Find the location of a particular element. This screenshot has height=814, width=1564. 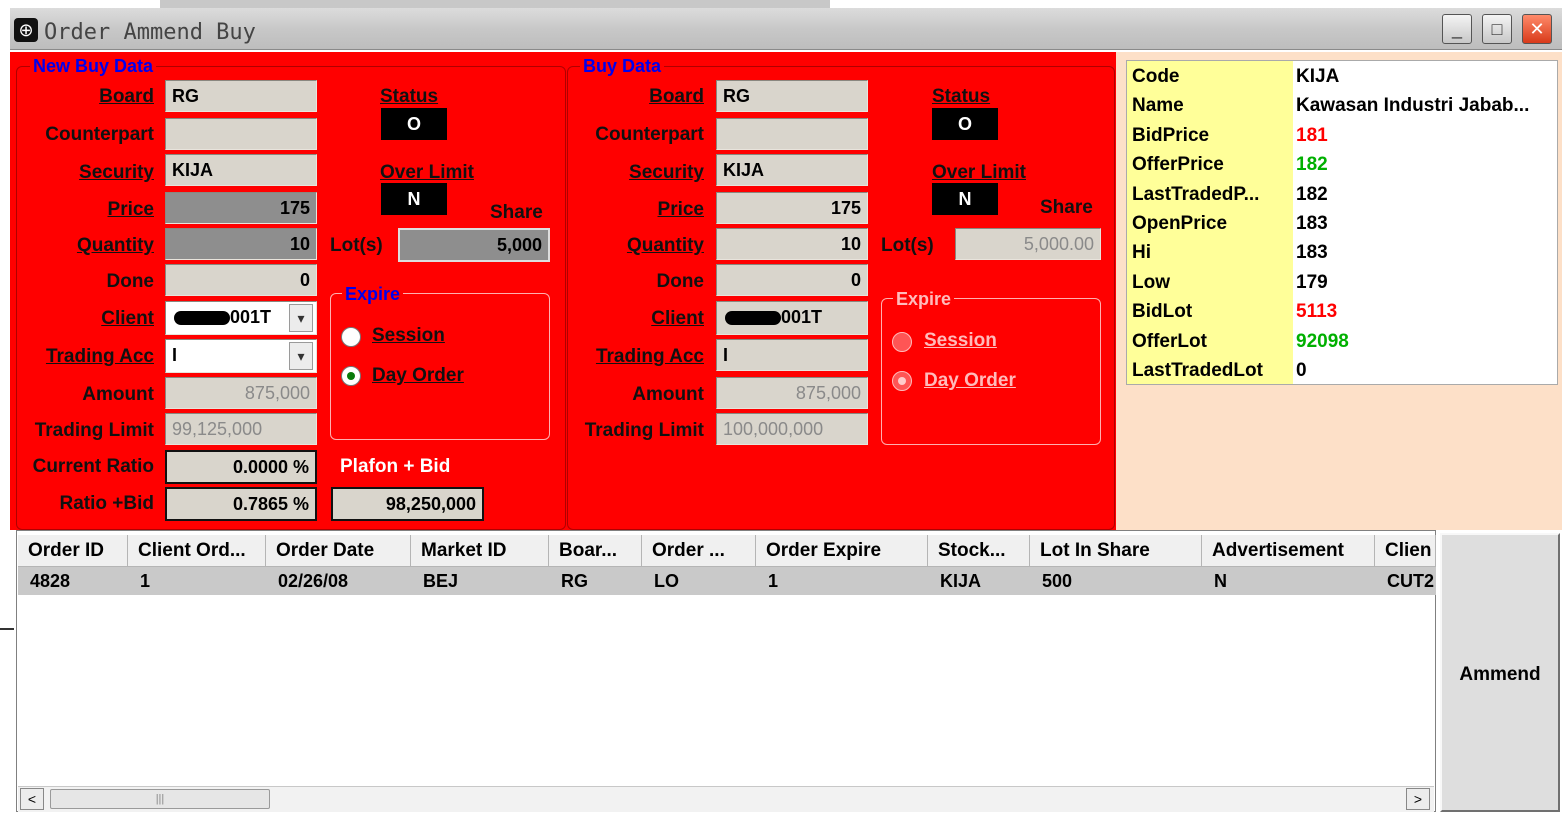

background-window-strip is located at coordinates (495, 4).